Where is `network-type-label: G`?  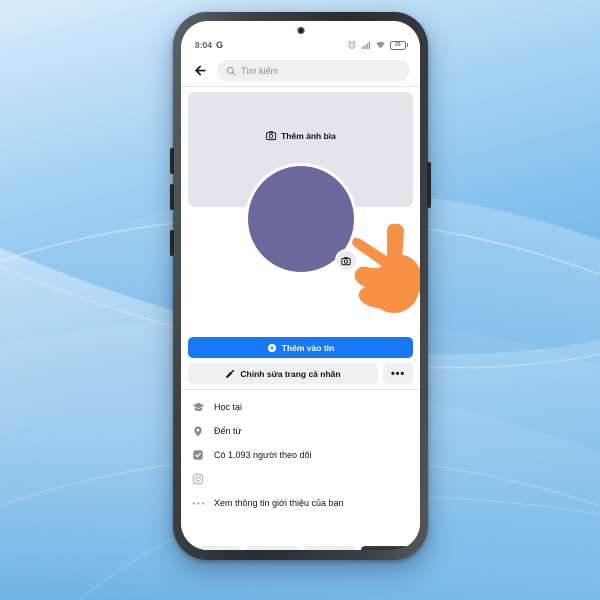
network-type-label: G is located at coordinates (220, 45).